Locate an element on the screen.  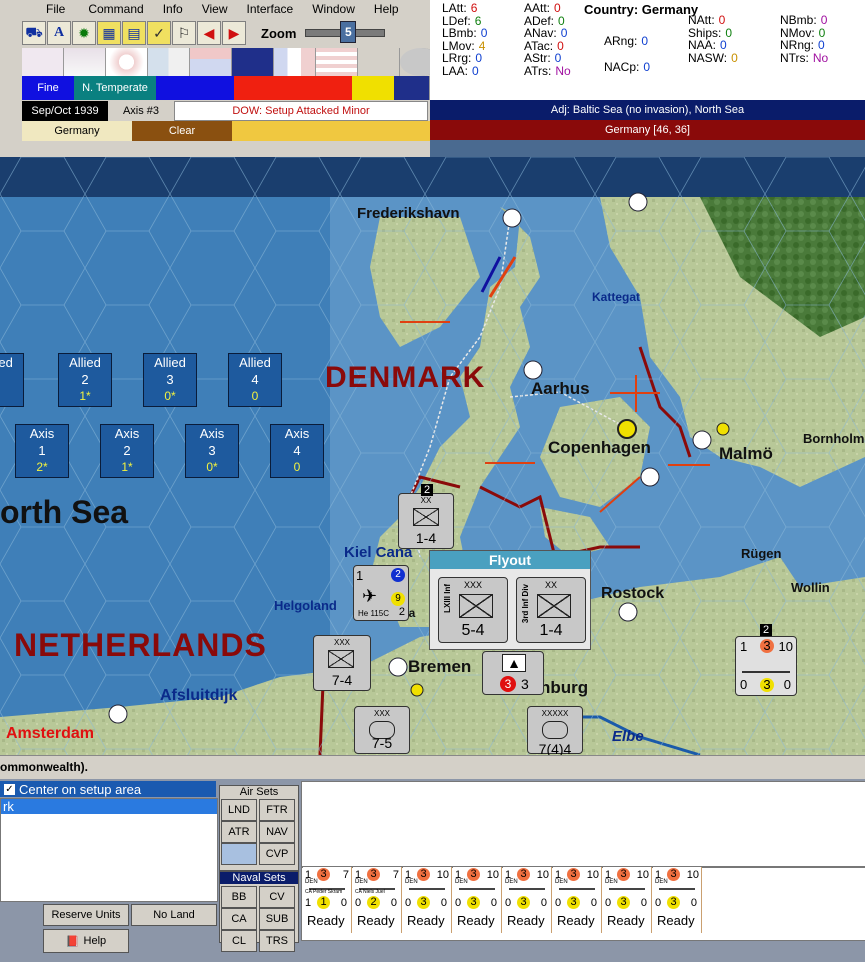
unit-xlviii-arm: XXX 7-5 is located at coordinates (382, 730).